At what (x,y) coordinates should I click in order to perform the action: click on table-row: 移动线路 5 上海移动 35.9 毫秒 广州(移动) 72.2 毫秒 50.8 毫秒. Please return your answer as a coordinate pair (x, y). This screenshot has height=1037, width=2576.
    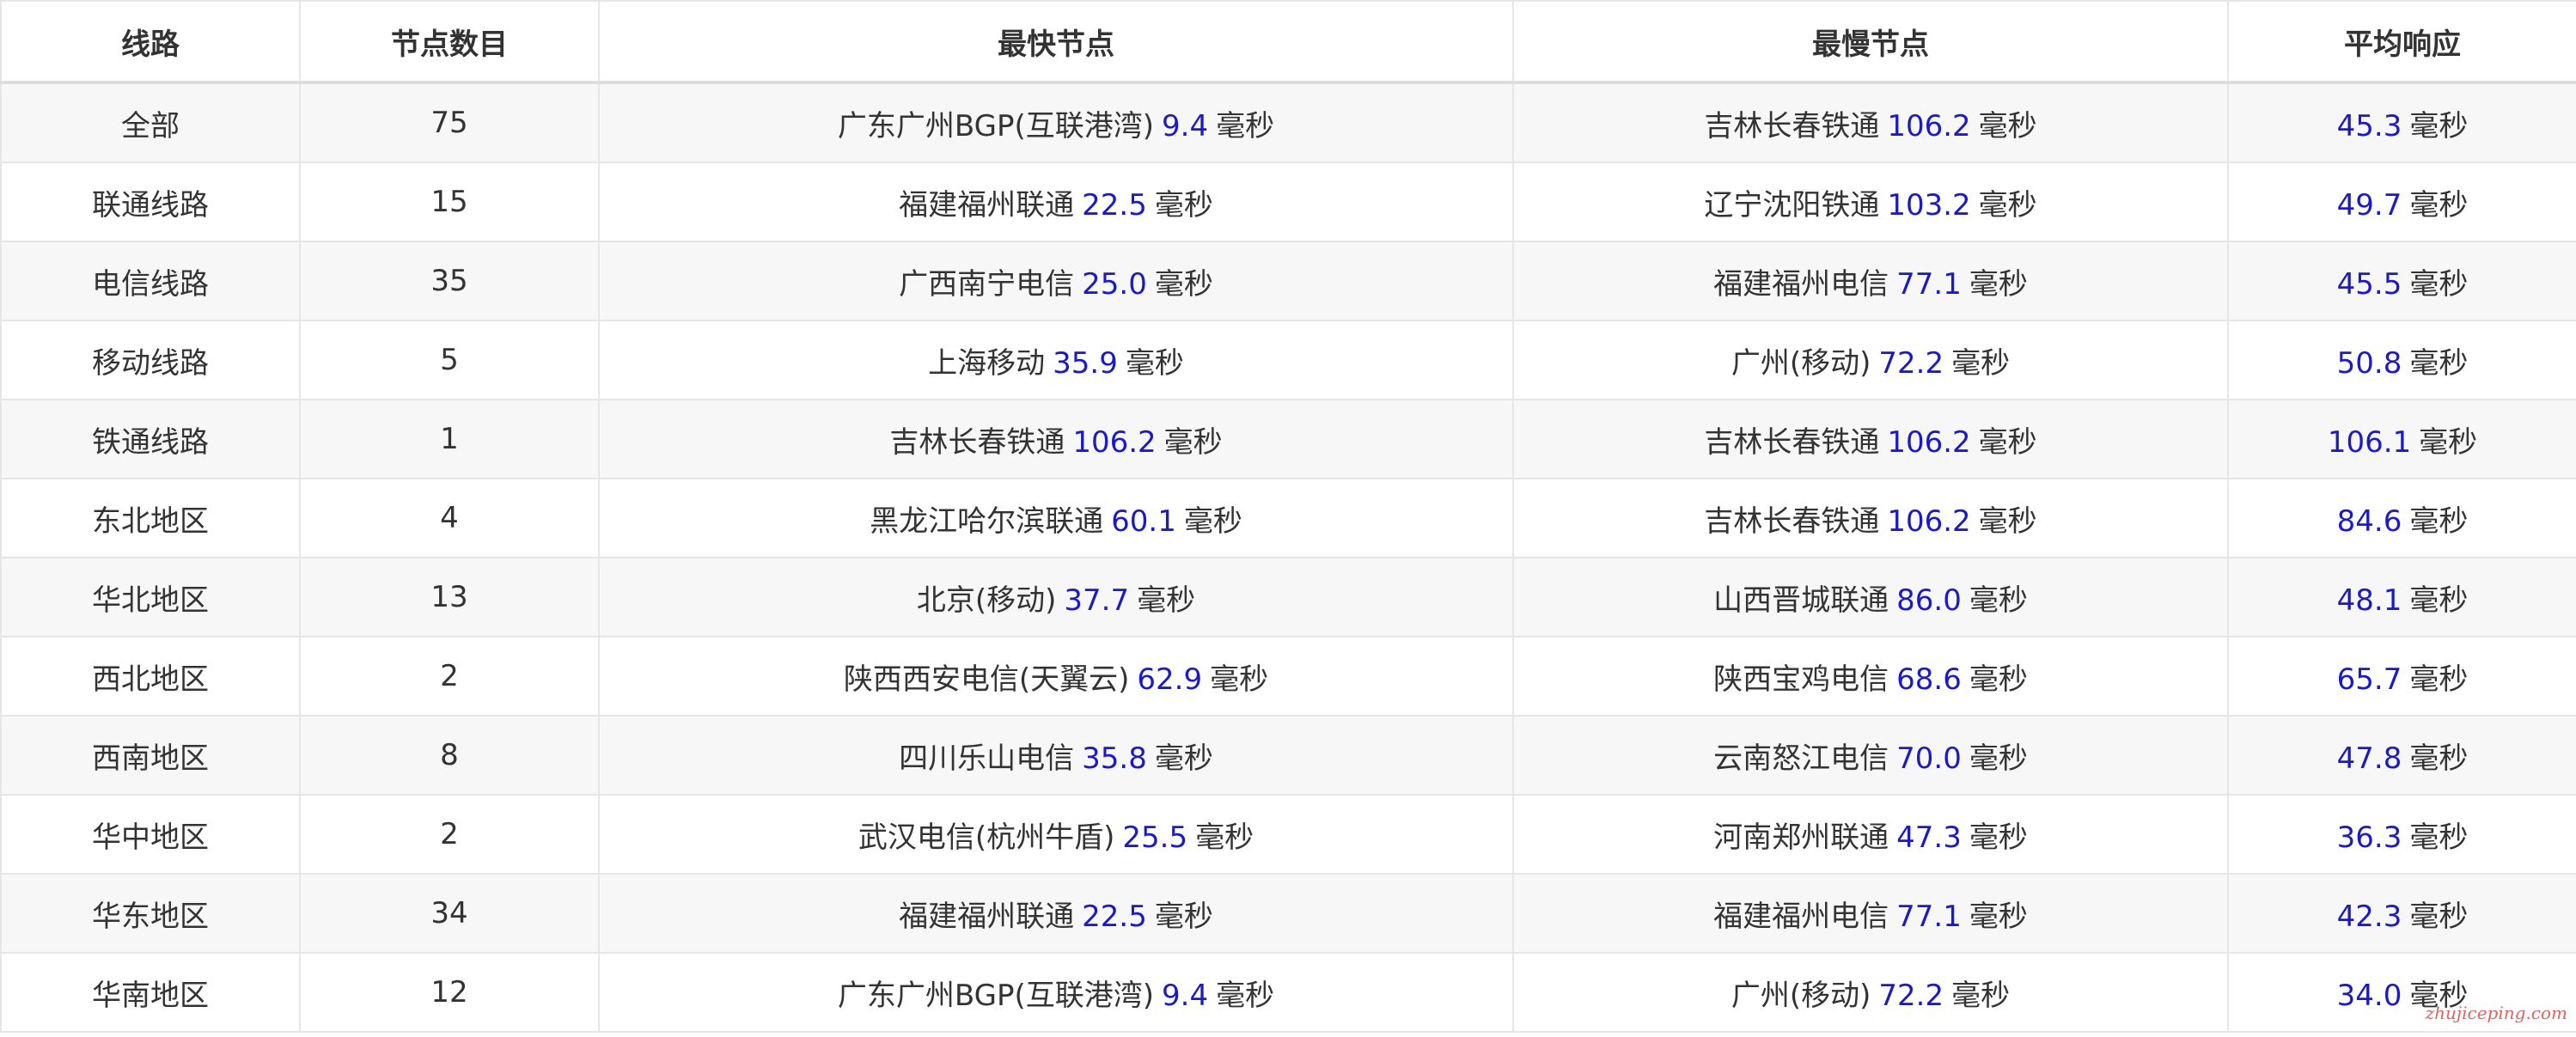
    Looking at the image, I should click on (1288, 360).